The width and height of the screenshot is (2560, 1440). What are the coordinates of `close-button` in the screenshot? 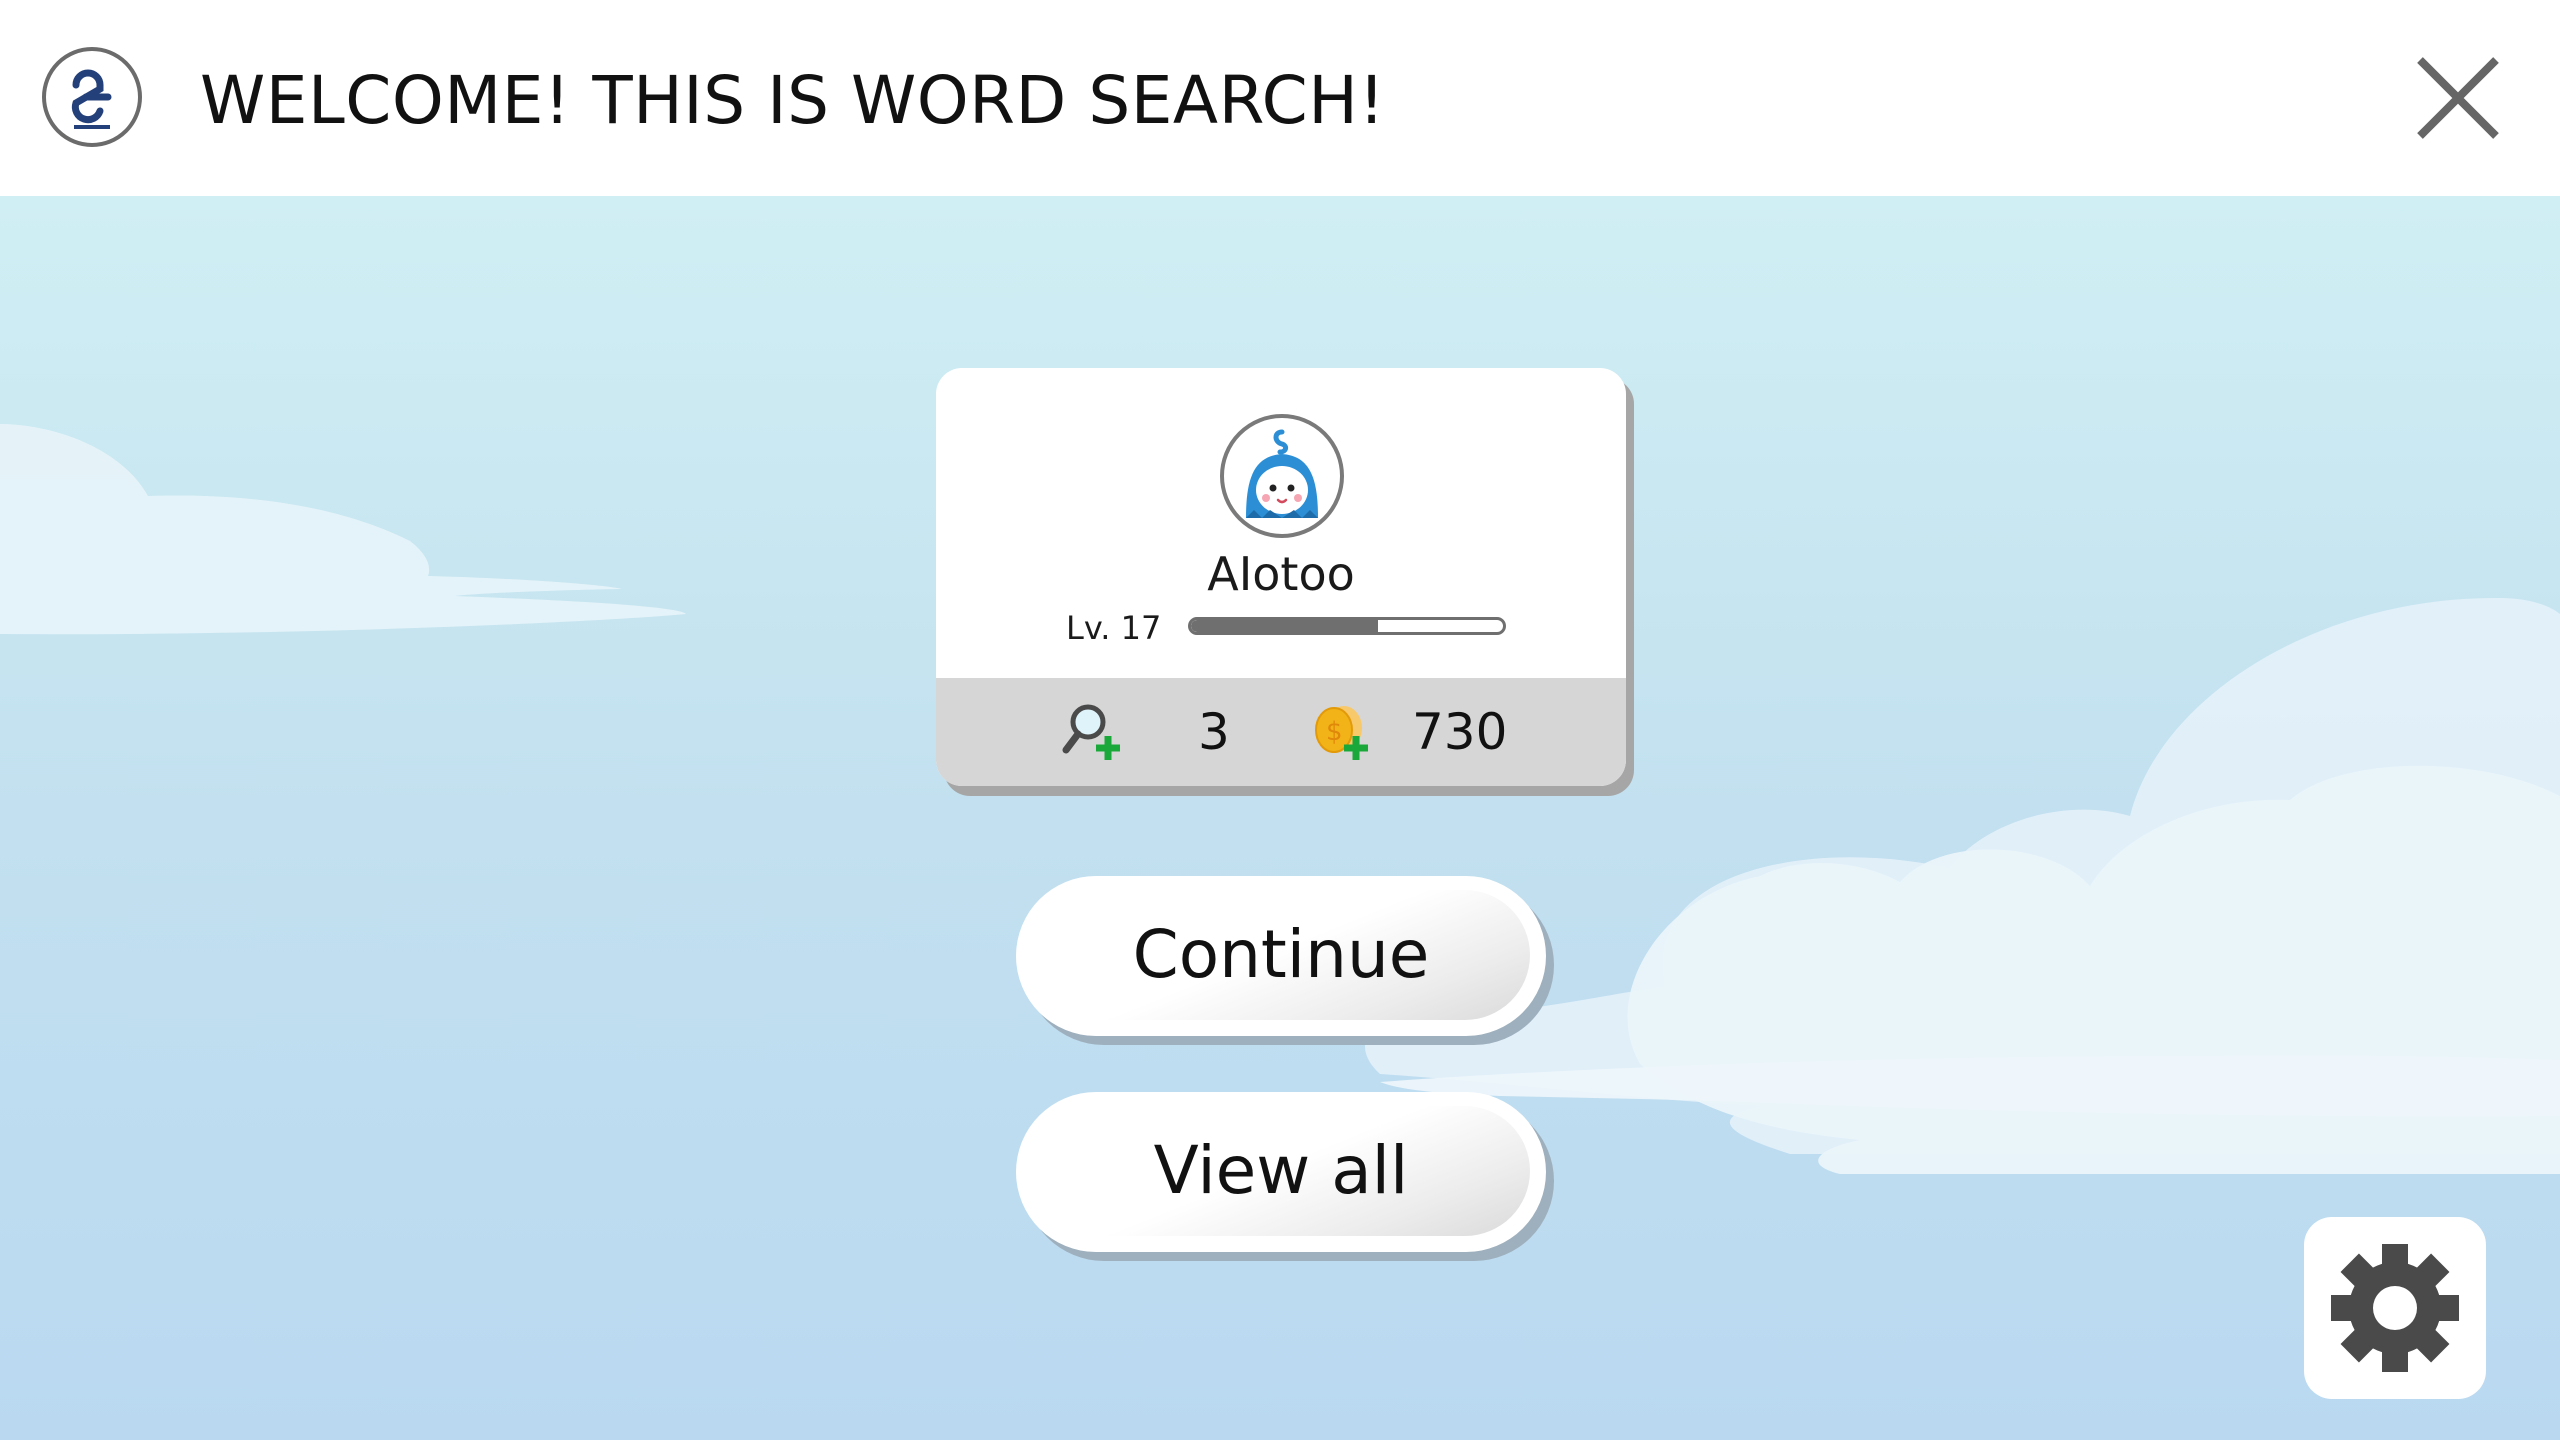 It's located at (2458, 98).